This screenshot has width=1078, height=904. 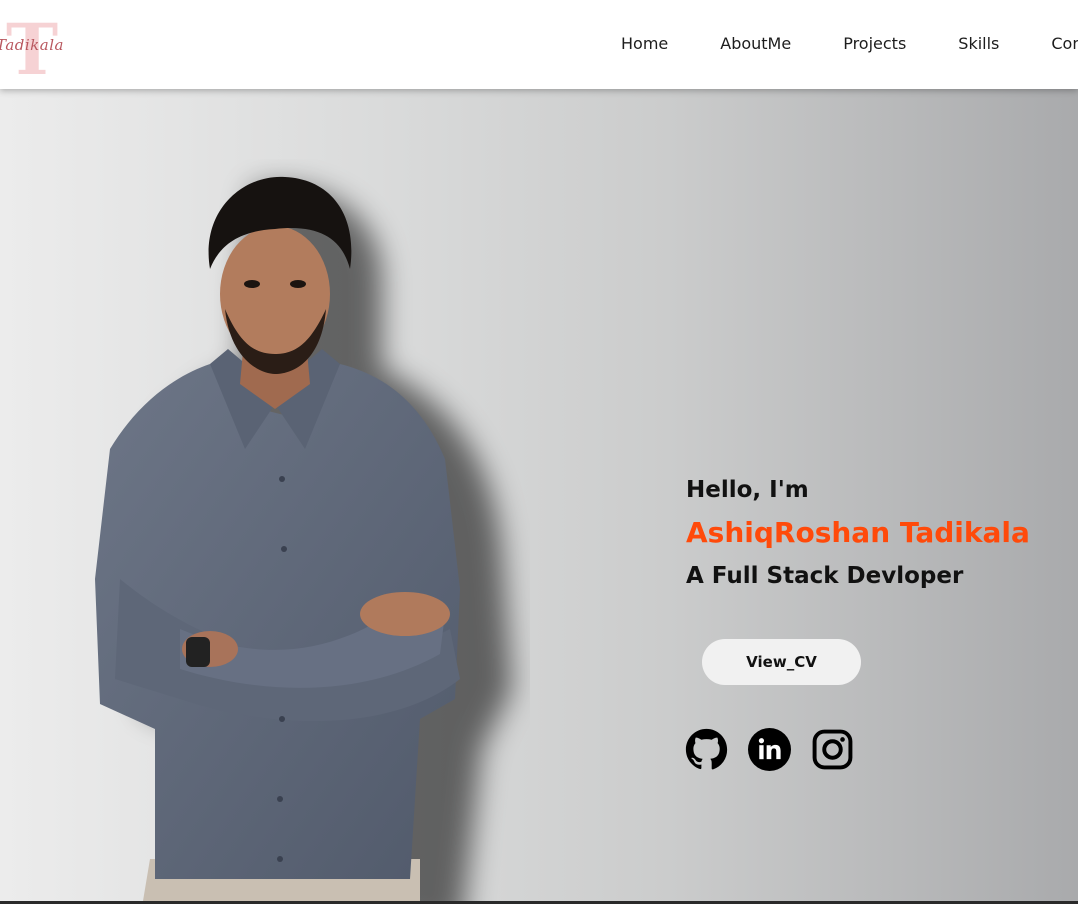 I want to click on linkedin-icon, so click(x=769, y=749).